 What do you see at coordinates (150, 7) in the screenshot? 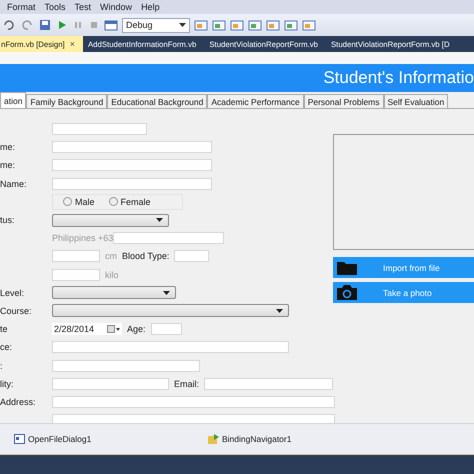
I see `menu-item: Help` at bounding box center [150, 7].